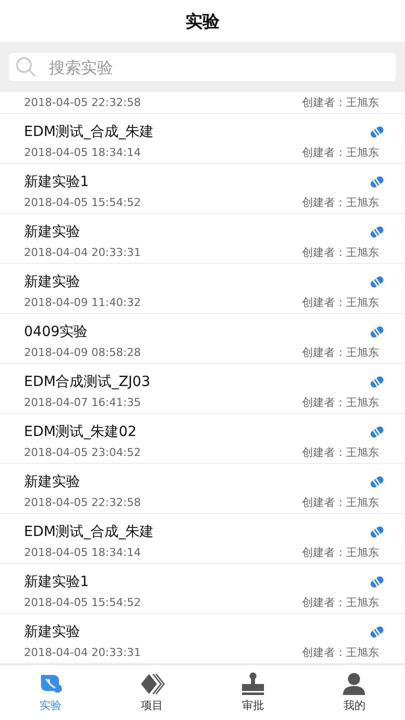 The width and height of the screenshot is (405, 720). Describe the element at coordinates (82, 352) in the screenshot. I see `created-date: 2018-04-09 08:58:28` at that location.